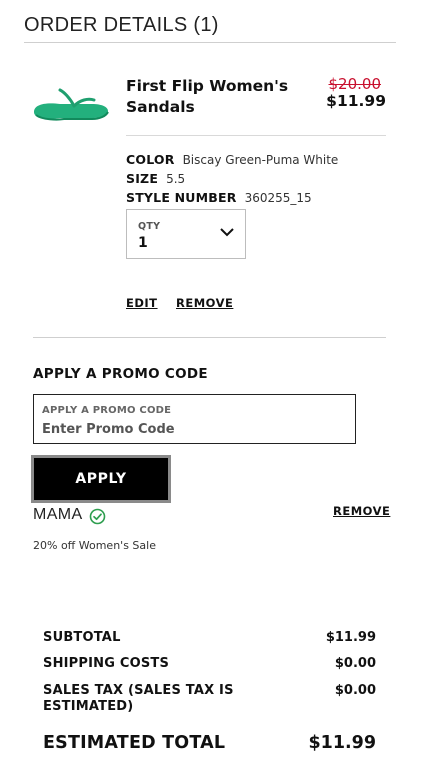 The height and width of the screenshot is (783, 441). What do you see at coordinates (210, 42) in the screenshot?
I see `title-divider` at bounding box center [210, 42].